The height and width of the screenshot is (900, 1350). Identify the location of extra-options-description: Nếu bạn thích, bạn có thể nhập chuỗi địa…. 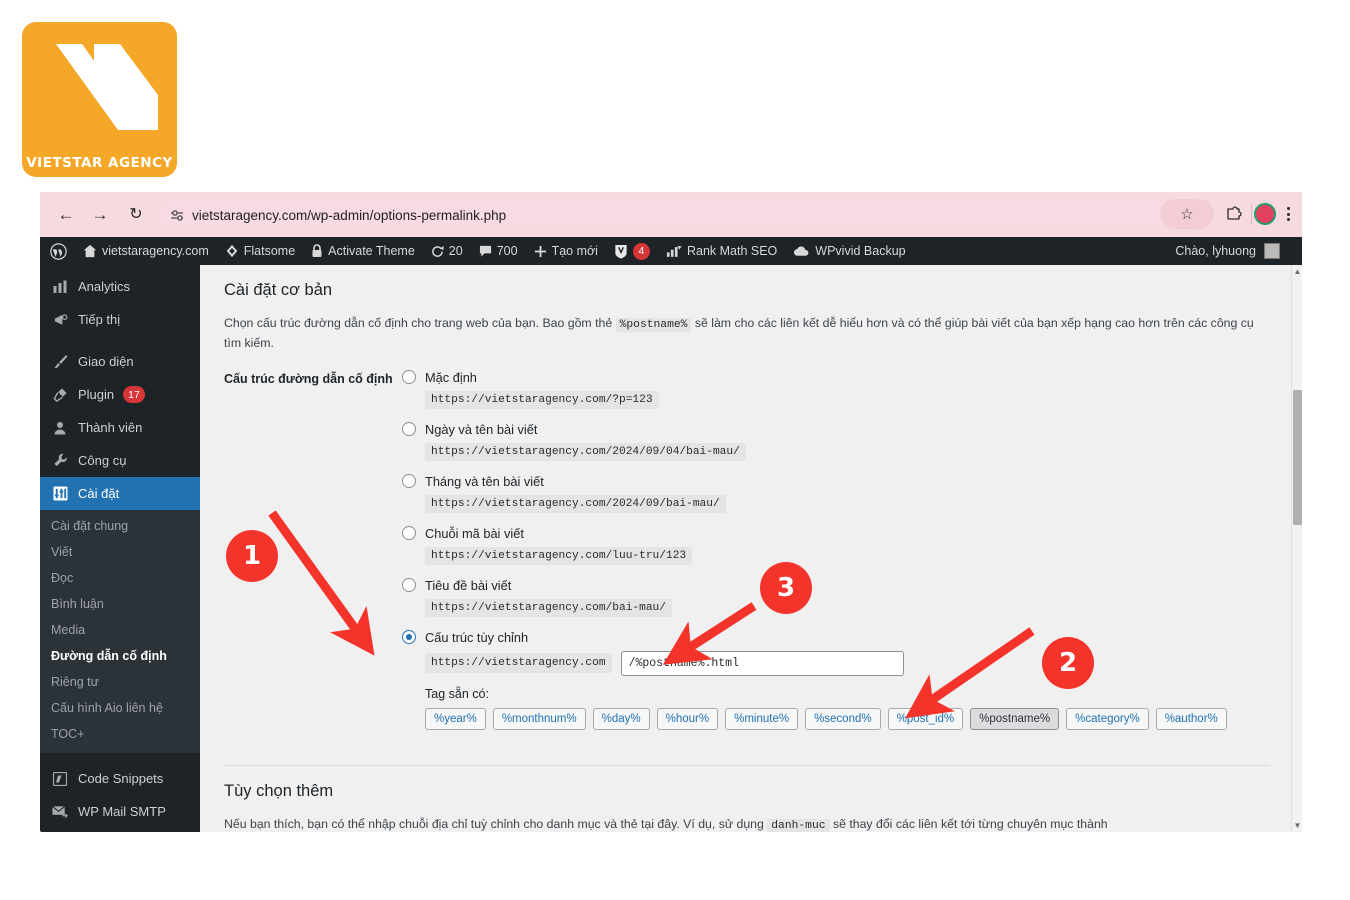
(747, 823).